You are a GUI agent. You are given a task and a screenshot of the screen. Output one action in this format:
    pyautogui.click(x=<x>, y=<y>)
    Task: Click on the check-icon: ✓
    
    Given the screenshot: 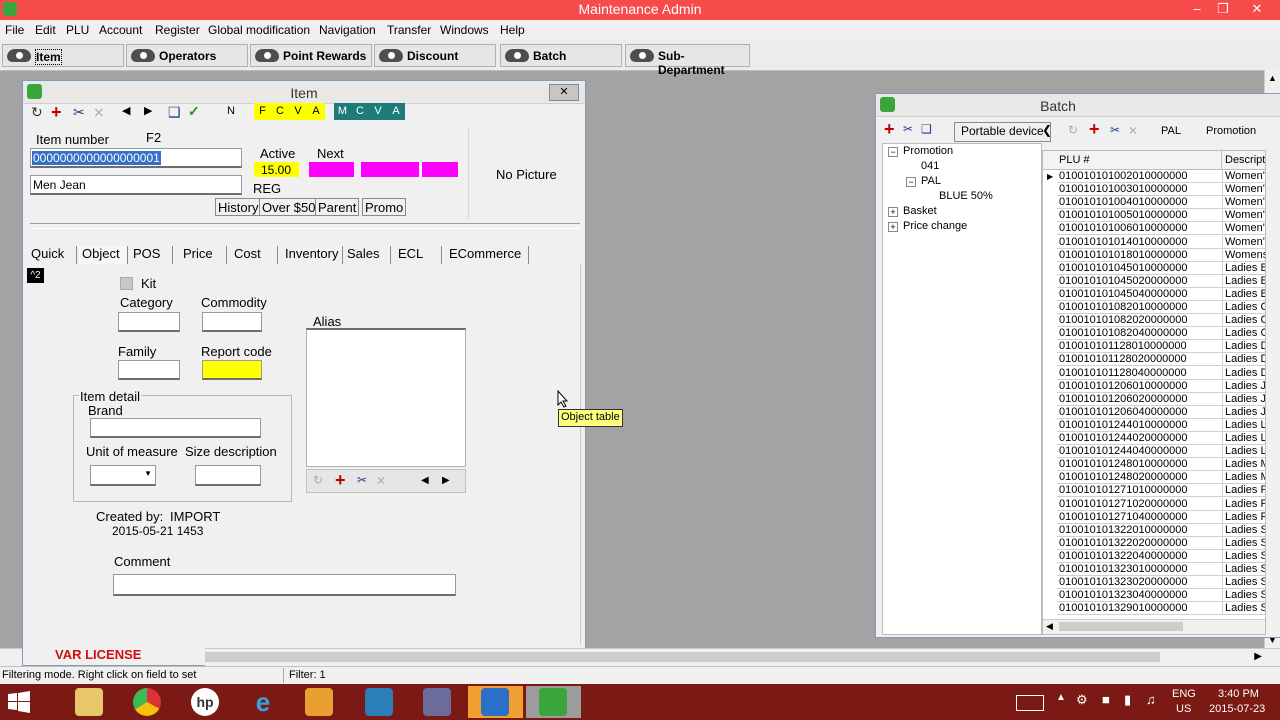 What is the action you would take?
    pyautogui.click(x=194, y=111)
    